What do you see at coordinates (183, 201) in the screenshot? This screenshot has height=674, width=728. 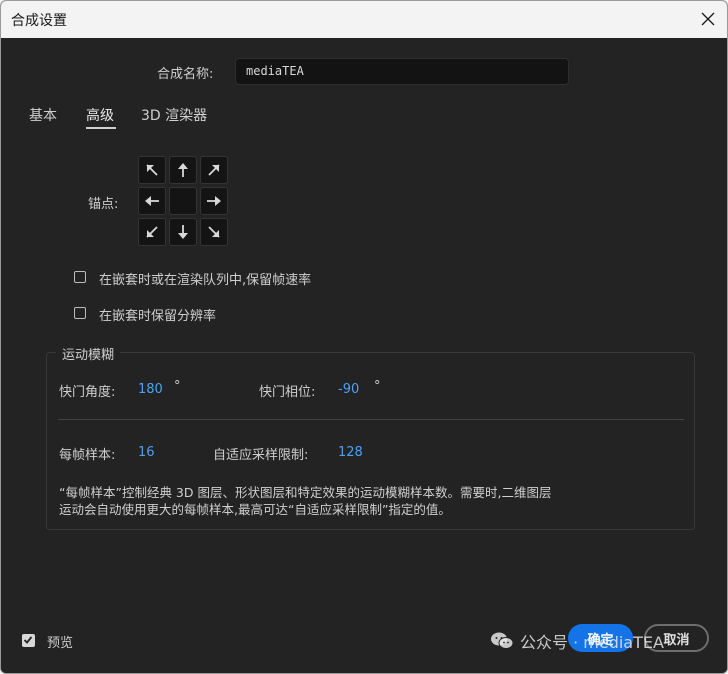 I see `anchor-center-button` at bounding box center [183, 201].